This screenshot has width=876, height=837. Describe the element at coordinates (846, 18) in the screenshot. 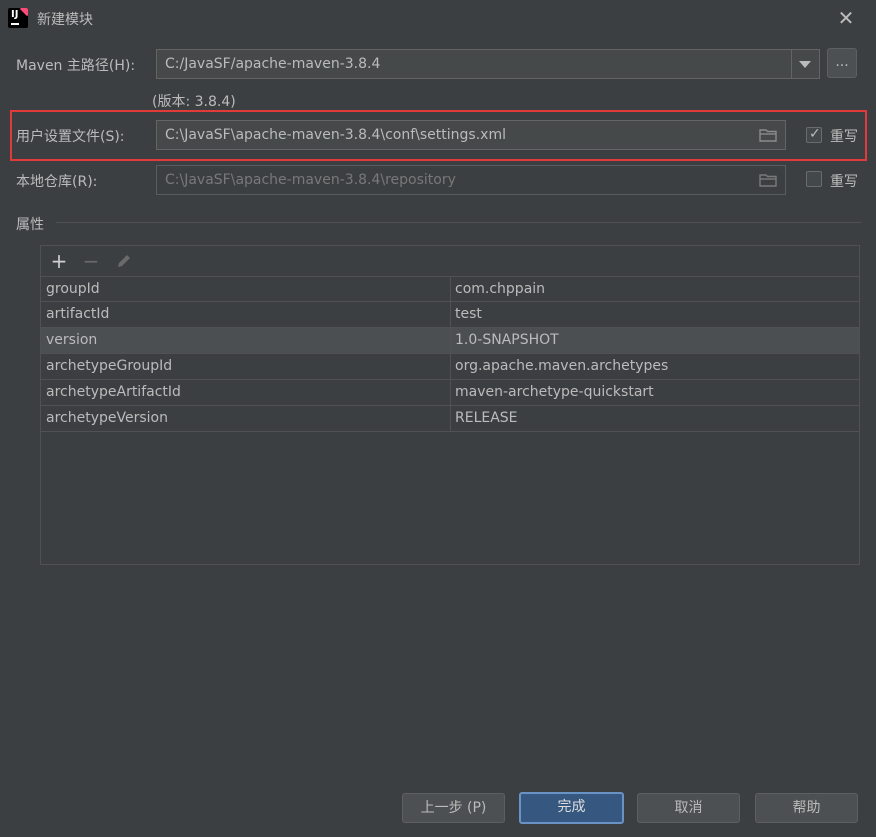

I see `close-icon: ✕` at that location.